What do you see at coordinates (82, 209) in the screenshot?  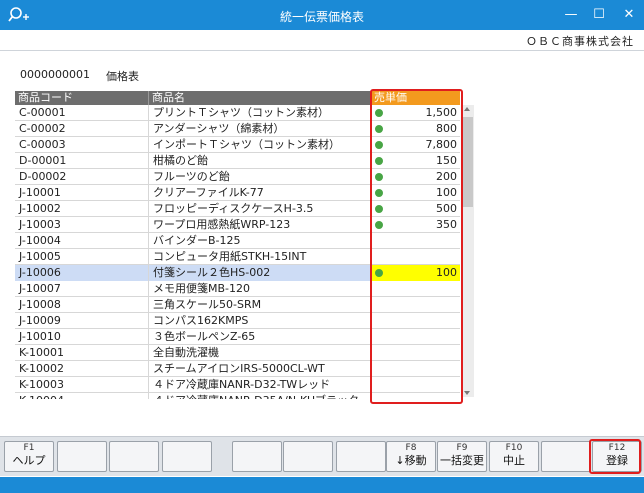 I see `product-code-cell: J-10002` at bounding box center [82, 209].